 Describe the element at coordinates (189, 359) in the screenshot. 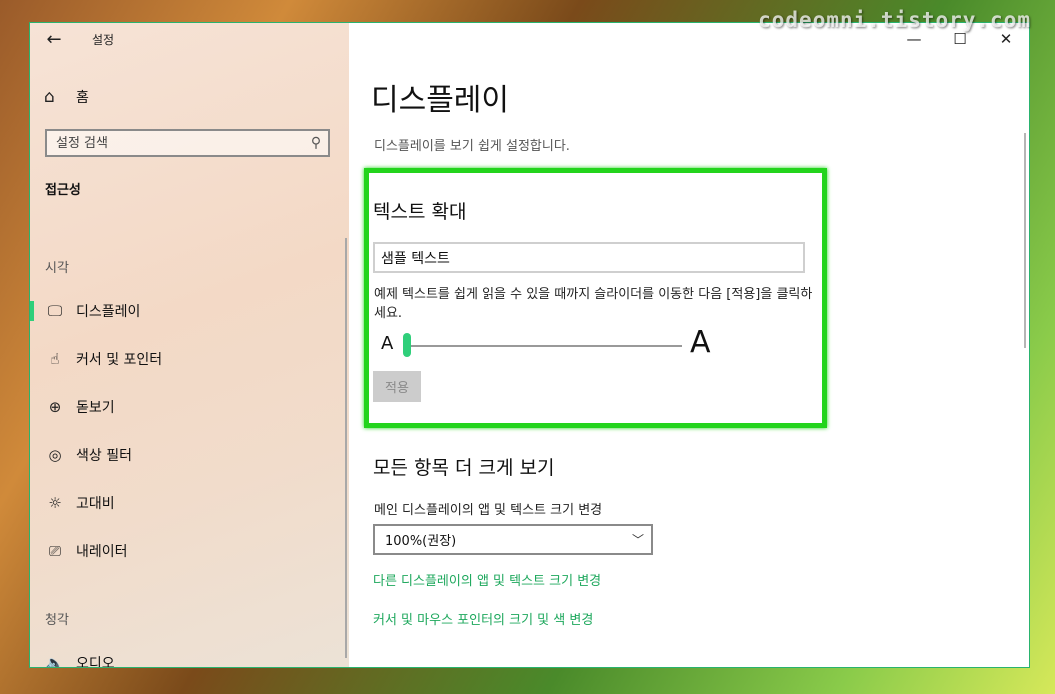

I see `sidebar-item-cursor-pointer: ☝ 커서 및 포인터` at that location.